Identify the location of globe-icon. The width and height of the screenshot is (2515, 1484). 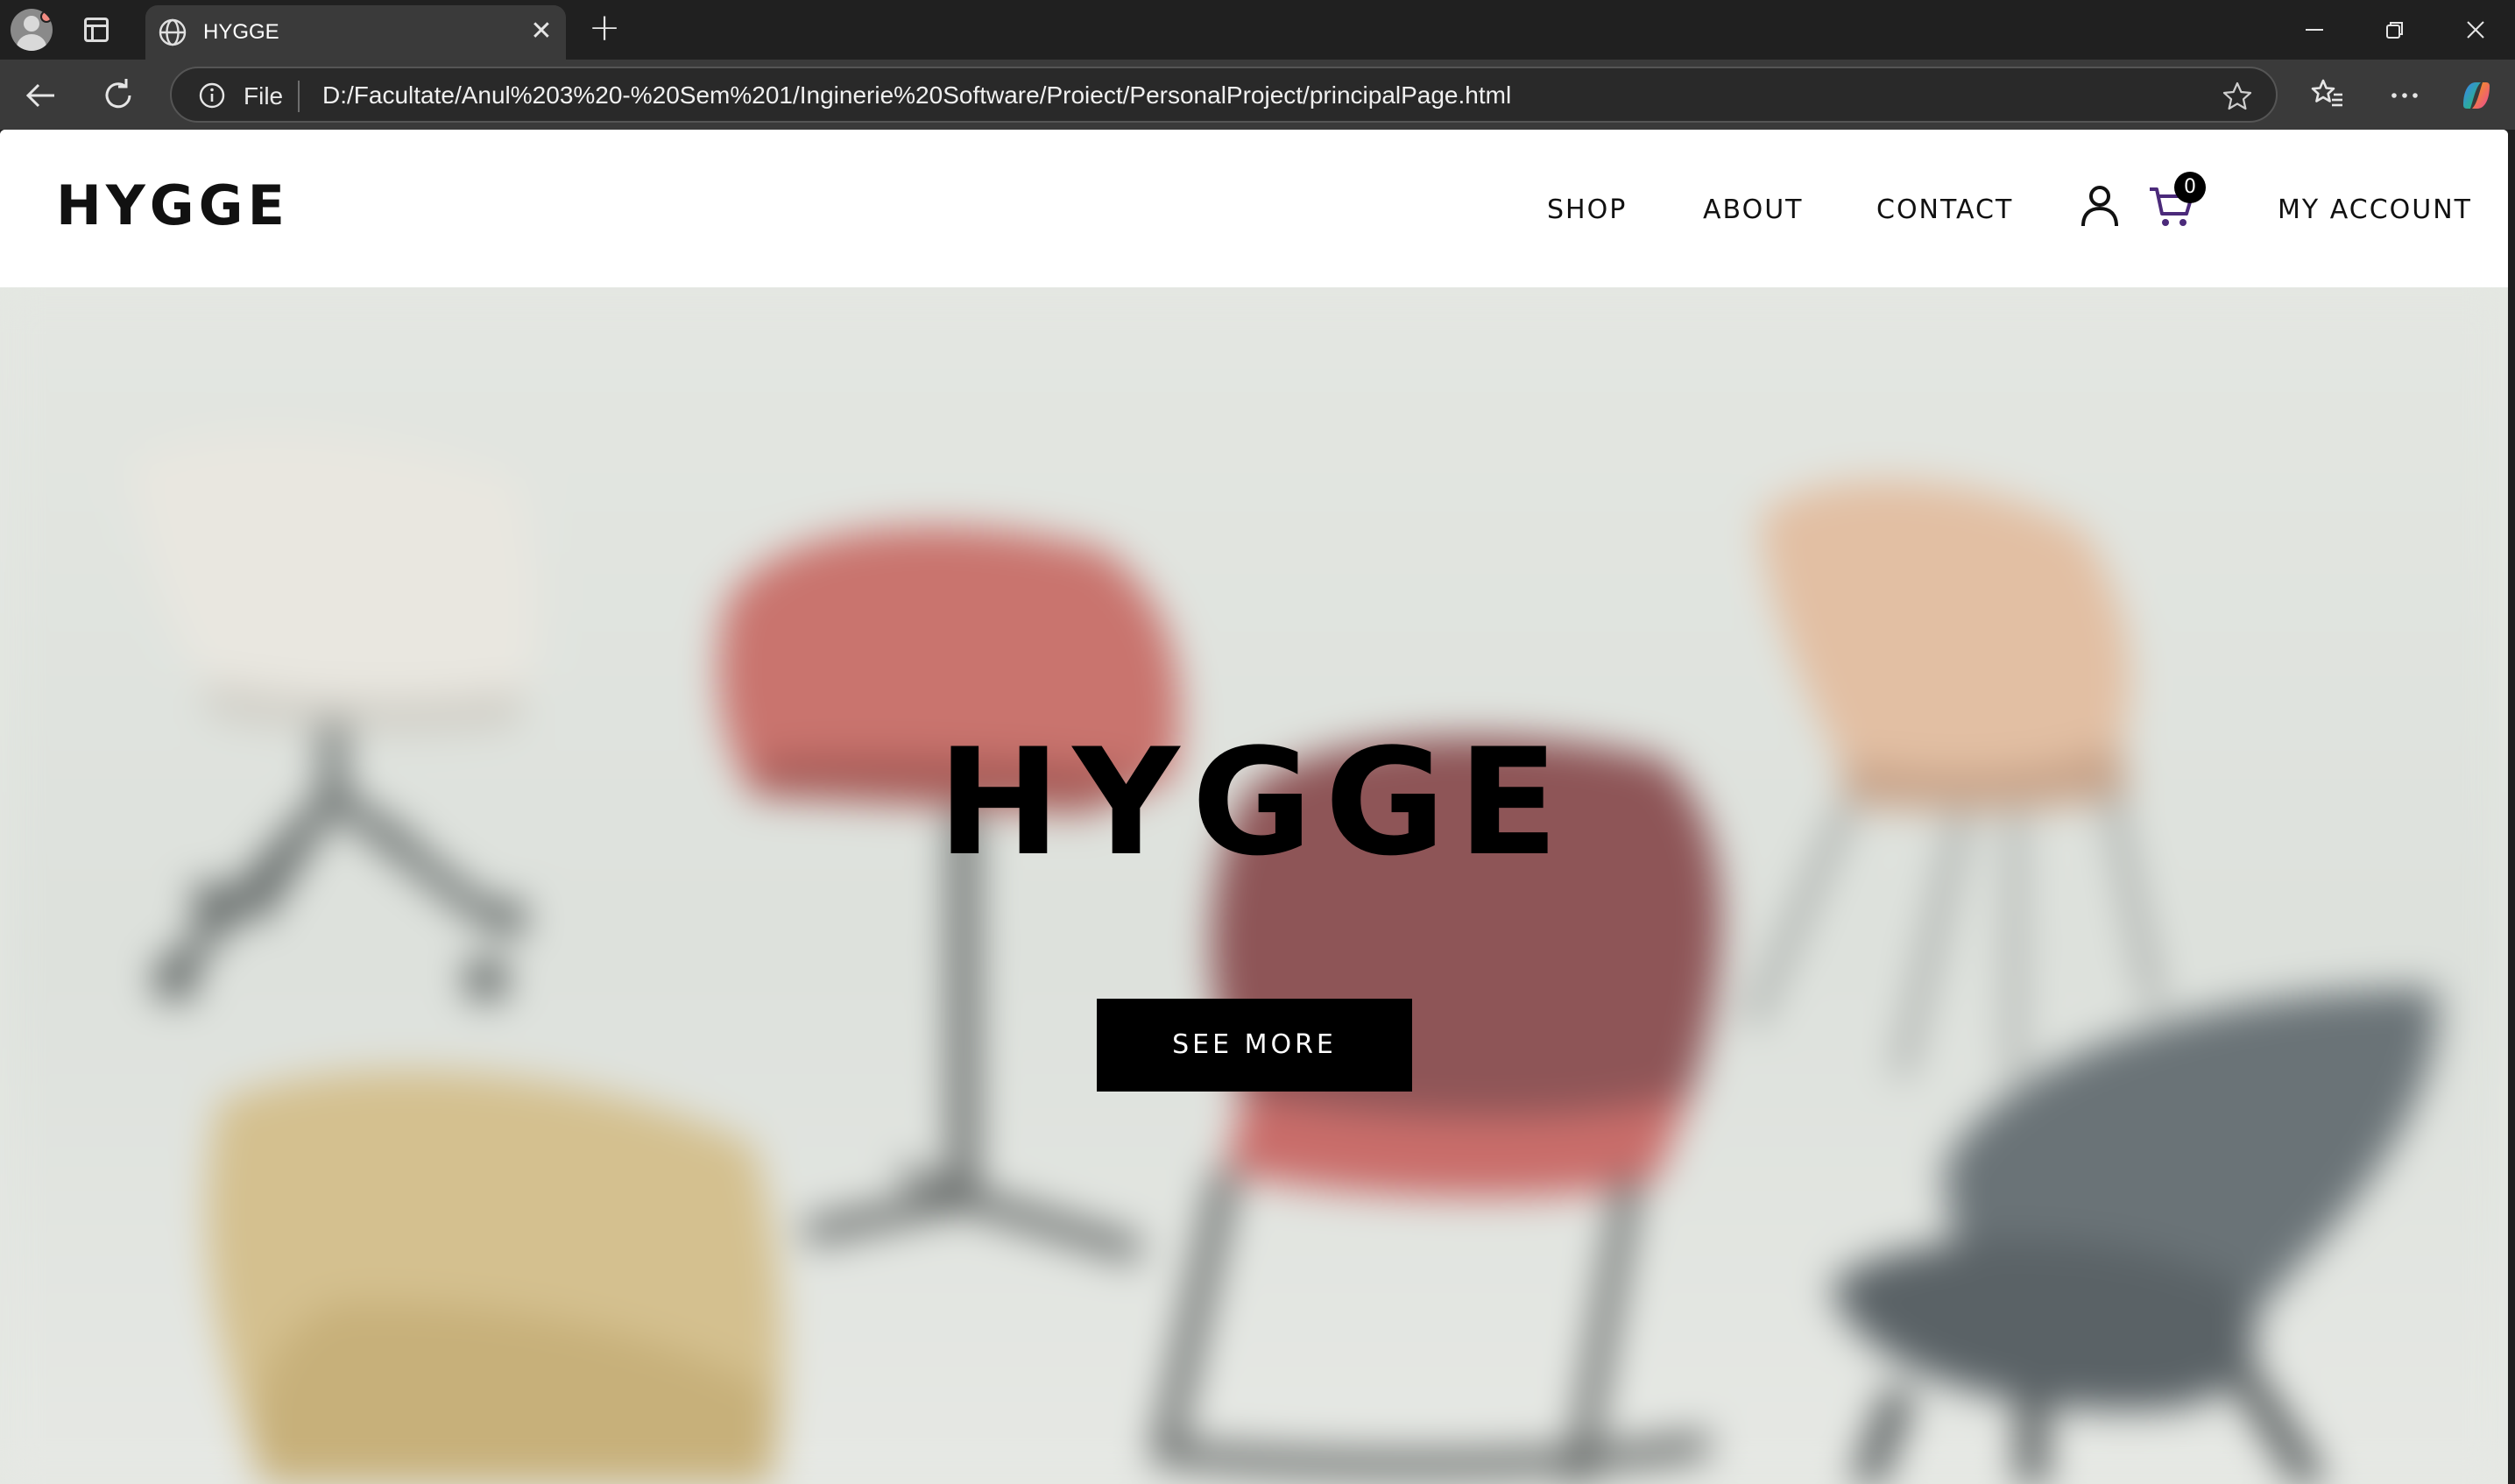
(173, 32).